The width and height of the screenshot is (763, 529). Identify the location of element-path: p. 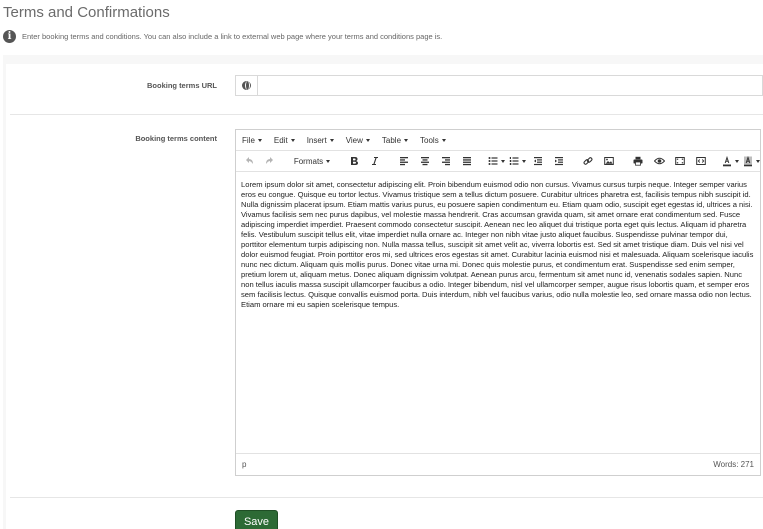
(244, 464).